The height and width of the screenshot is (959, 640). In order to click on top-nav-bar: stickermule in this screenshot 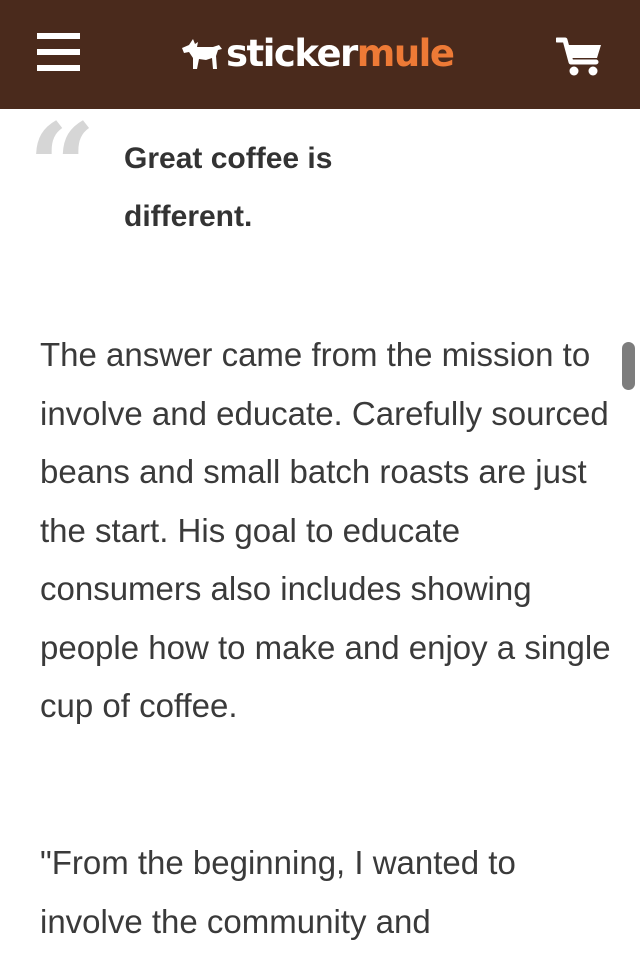, I will do `click(320, 54)`.